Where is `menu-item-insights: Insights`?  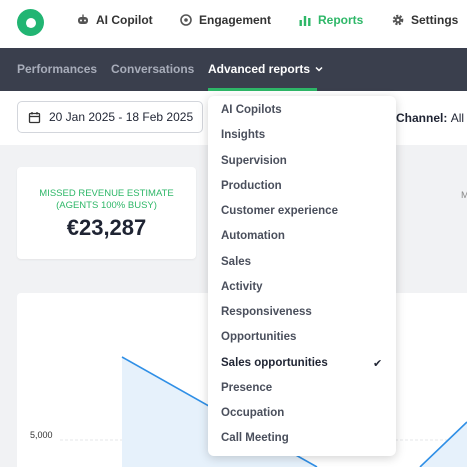 menu-item-insights: Insights is located at coordinates (243, 135).